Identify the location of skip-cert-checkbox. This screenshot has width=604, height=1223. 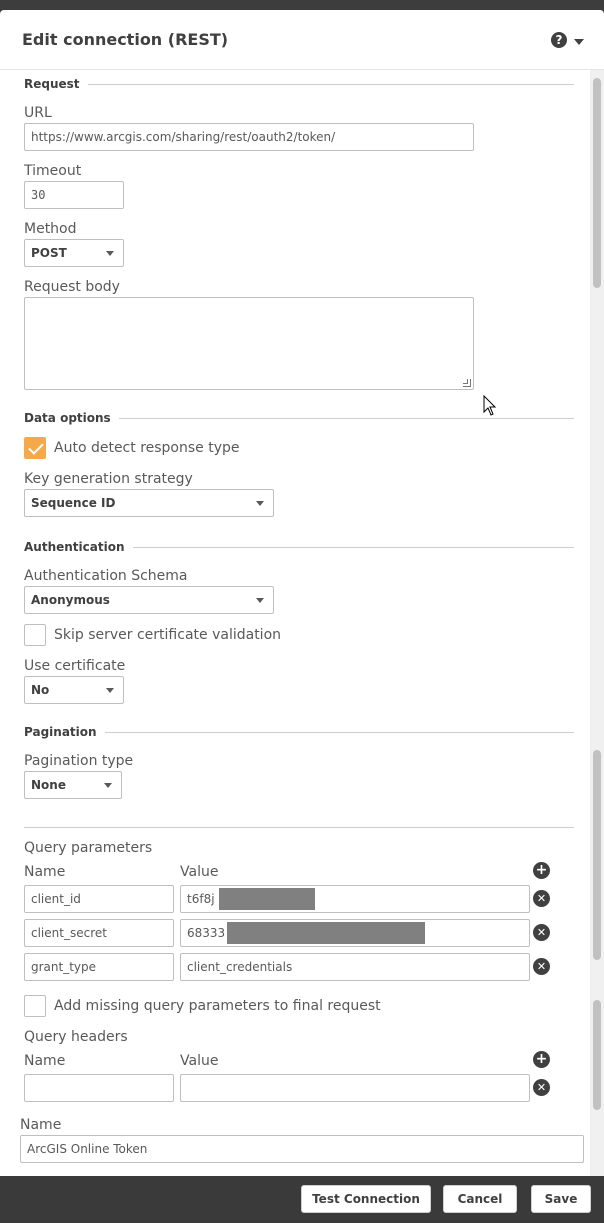
(35, 635).